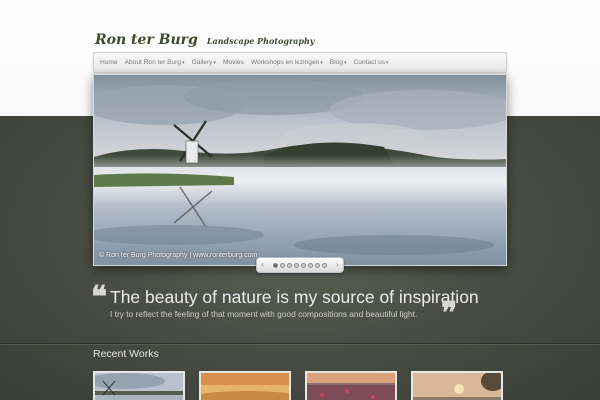 Image resolution: width=600 pixels, height=400 pixels. I want to click on nav-item-contact: Contact us▾, so click(371, 62).